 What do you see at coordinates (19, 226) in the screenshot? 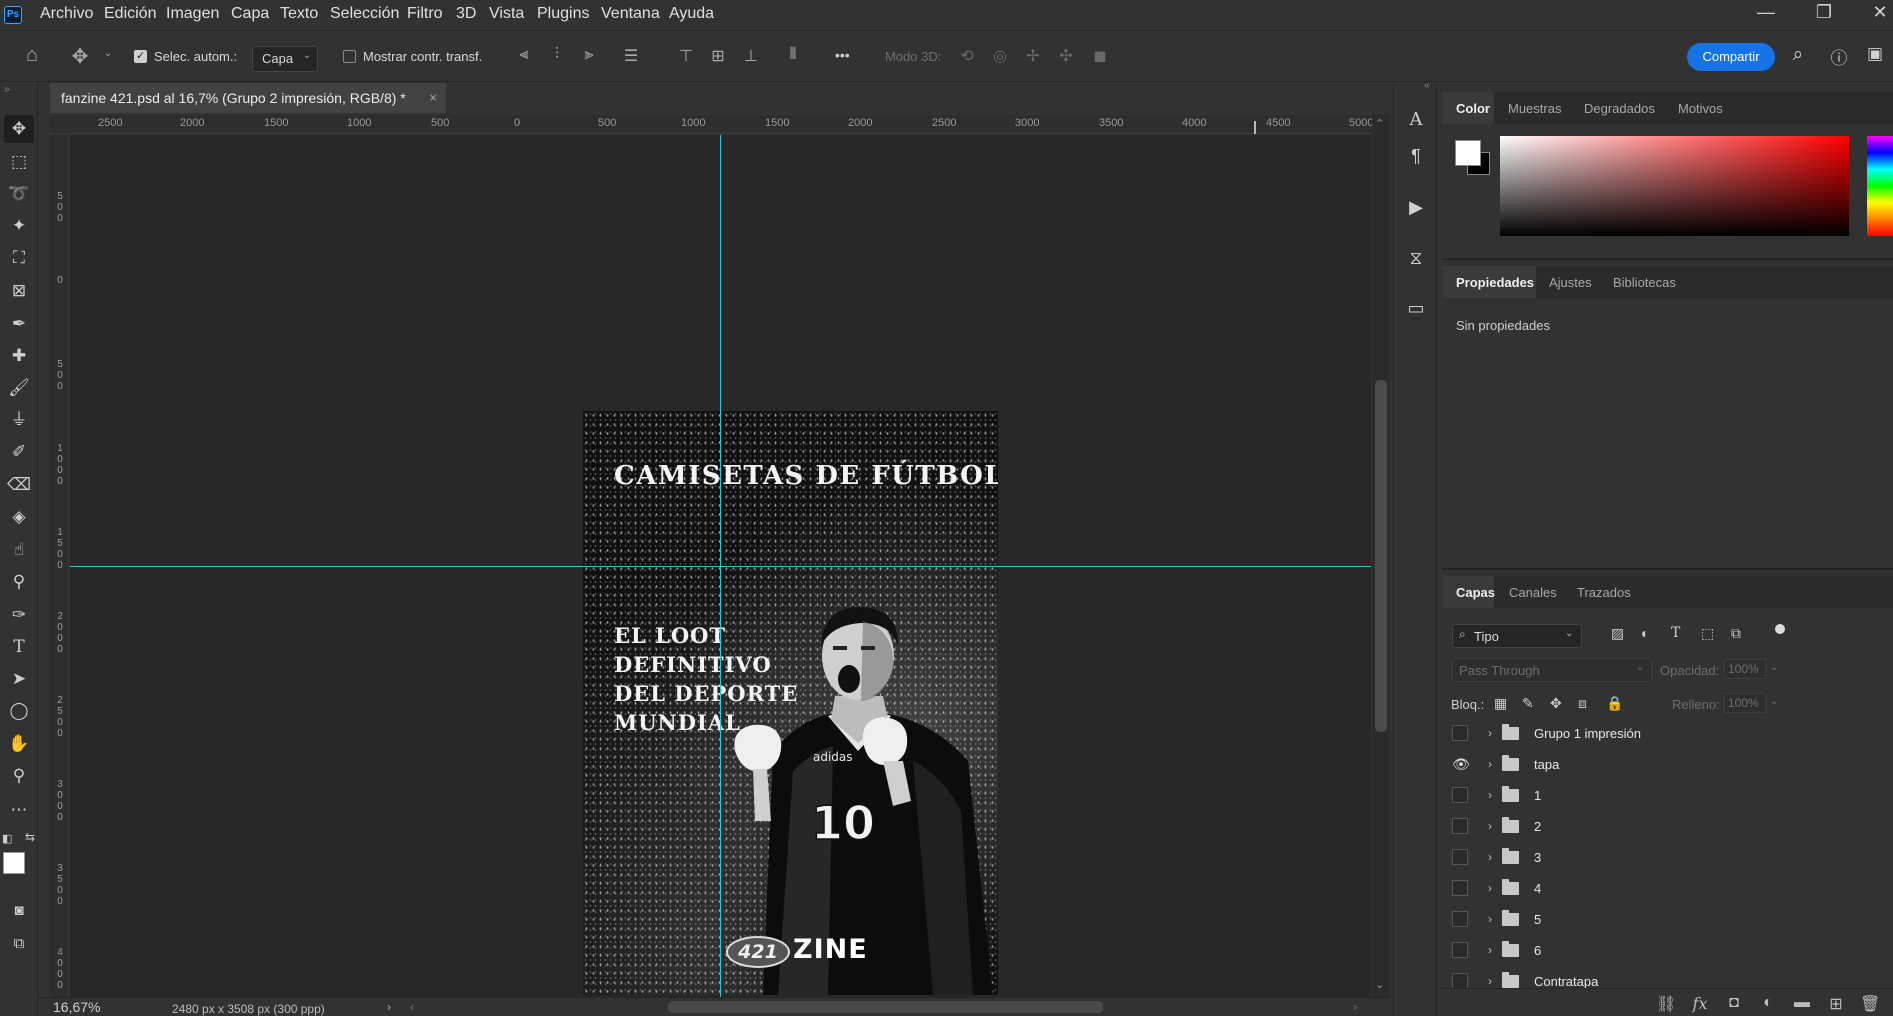
I see `magic-wand-tool-icon: ✦` at bounding box center [19, 226].